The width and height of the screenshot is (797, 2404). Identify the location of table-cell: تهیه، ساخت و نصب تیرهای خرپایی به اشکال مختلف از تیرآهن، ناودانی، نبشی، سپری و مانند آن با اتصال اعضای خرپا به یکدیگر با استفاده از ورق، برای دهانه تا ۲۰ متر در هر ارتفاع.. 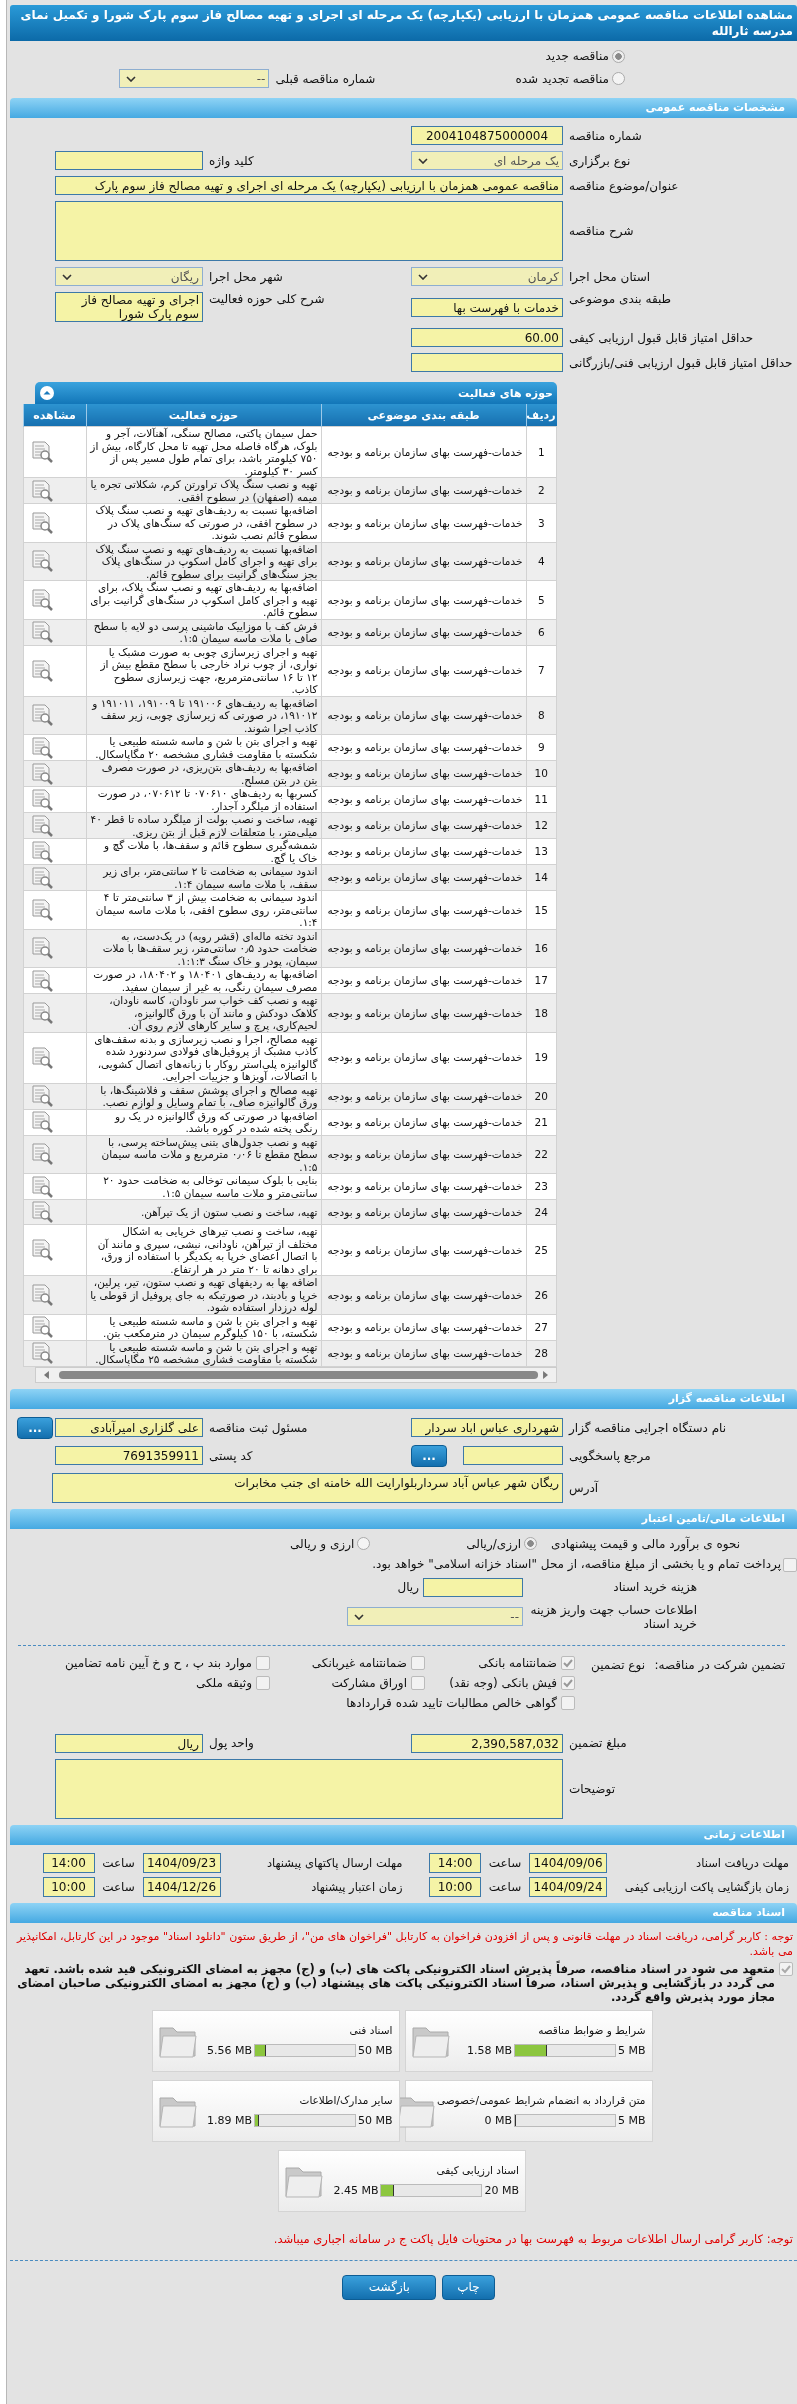
(203, 1250).